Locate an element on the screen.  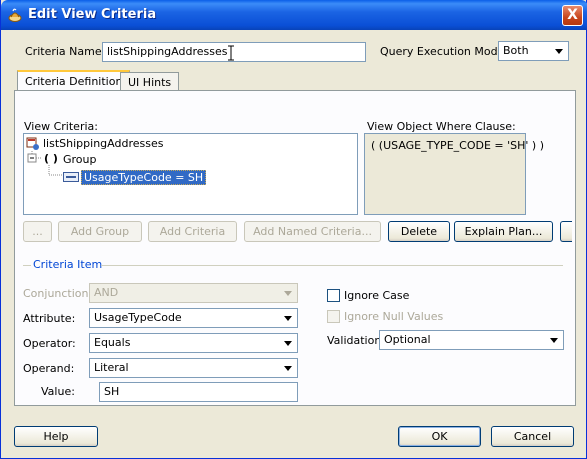
dialog-title: Edit View Criteria is located at coordinates (92, 14).